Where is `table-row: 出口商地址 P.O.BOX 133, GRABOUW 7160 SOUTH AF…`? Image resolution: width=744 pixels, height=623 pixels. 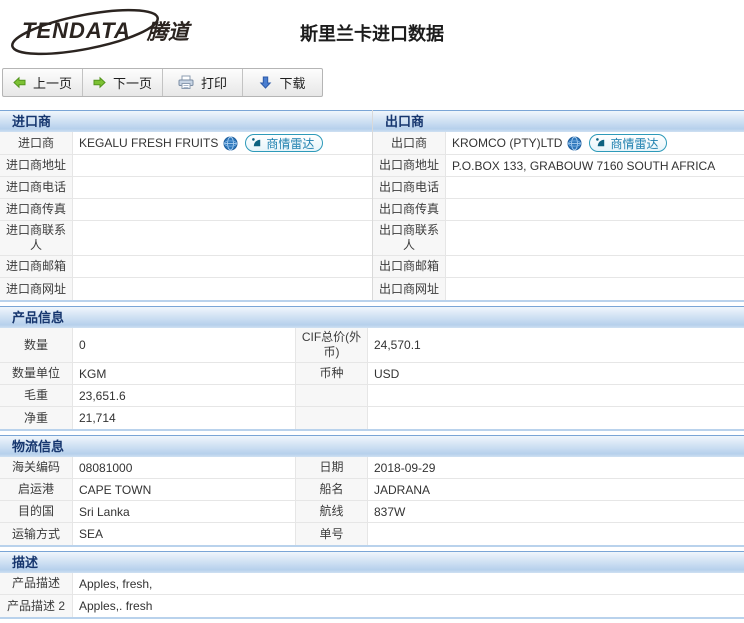
table-row: 出口商地址 P.O.BOX 133, GRABOUW 7160 SOUTH AF… is located at coordinates (558, 166).